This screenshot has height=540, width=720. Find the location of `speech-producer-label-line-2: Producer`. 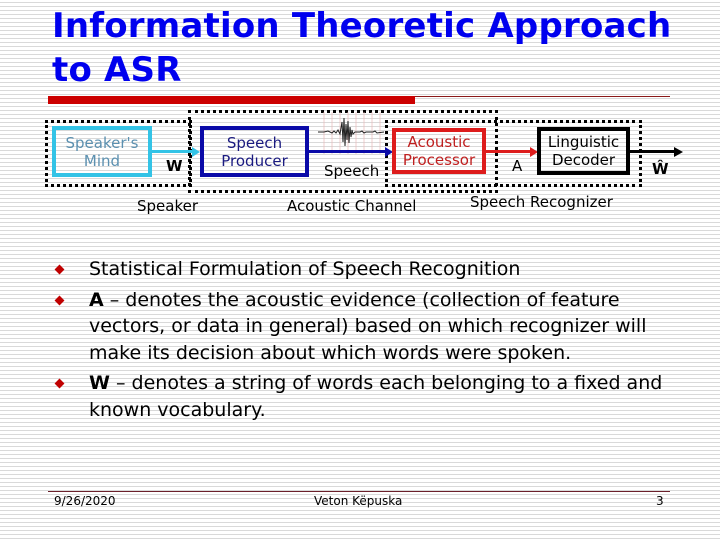

speech-producer-label-line-2: Producer is located at coordinates (254, 160).